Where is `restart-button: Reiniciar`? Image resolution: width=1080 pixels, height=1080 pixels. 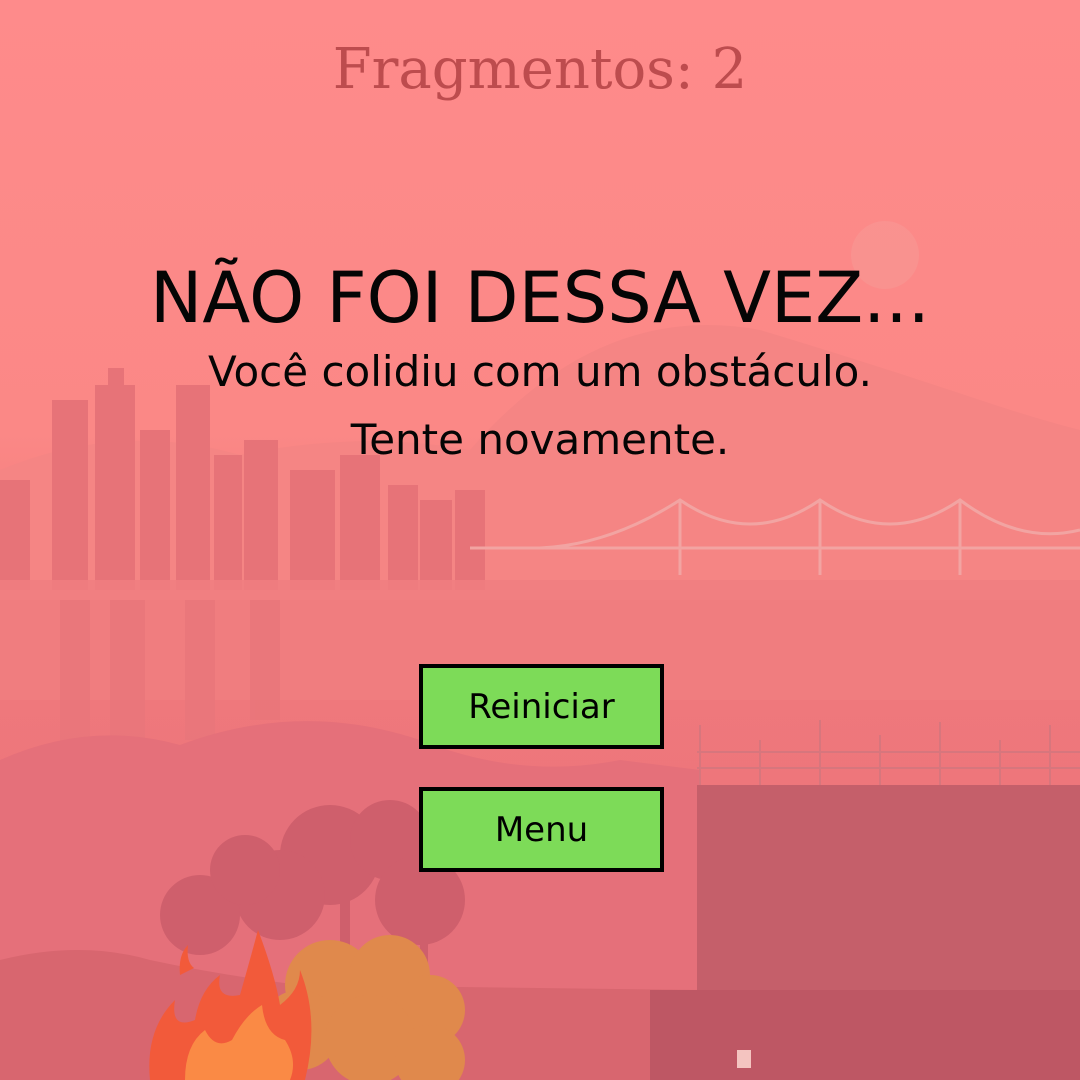
restart-button: Reiniciar is located at coordinates (541, 706).